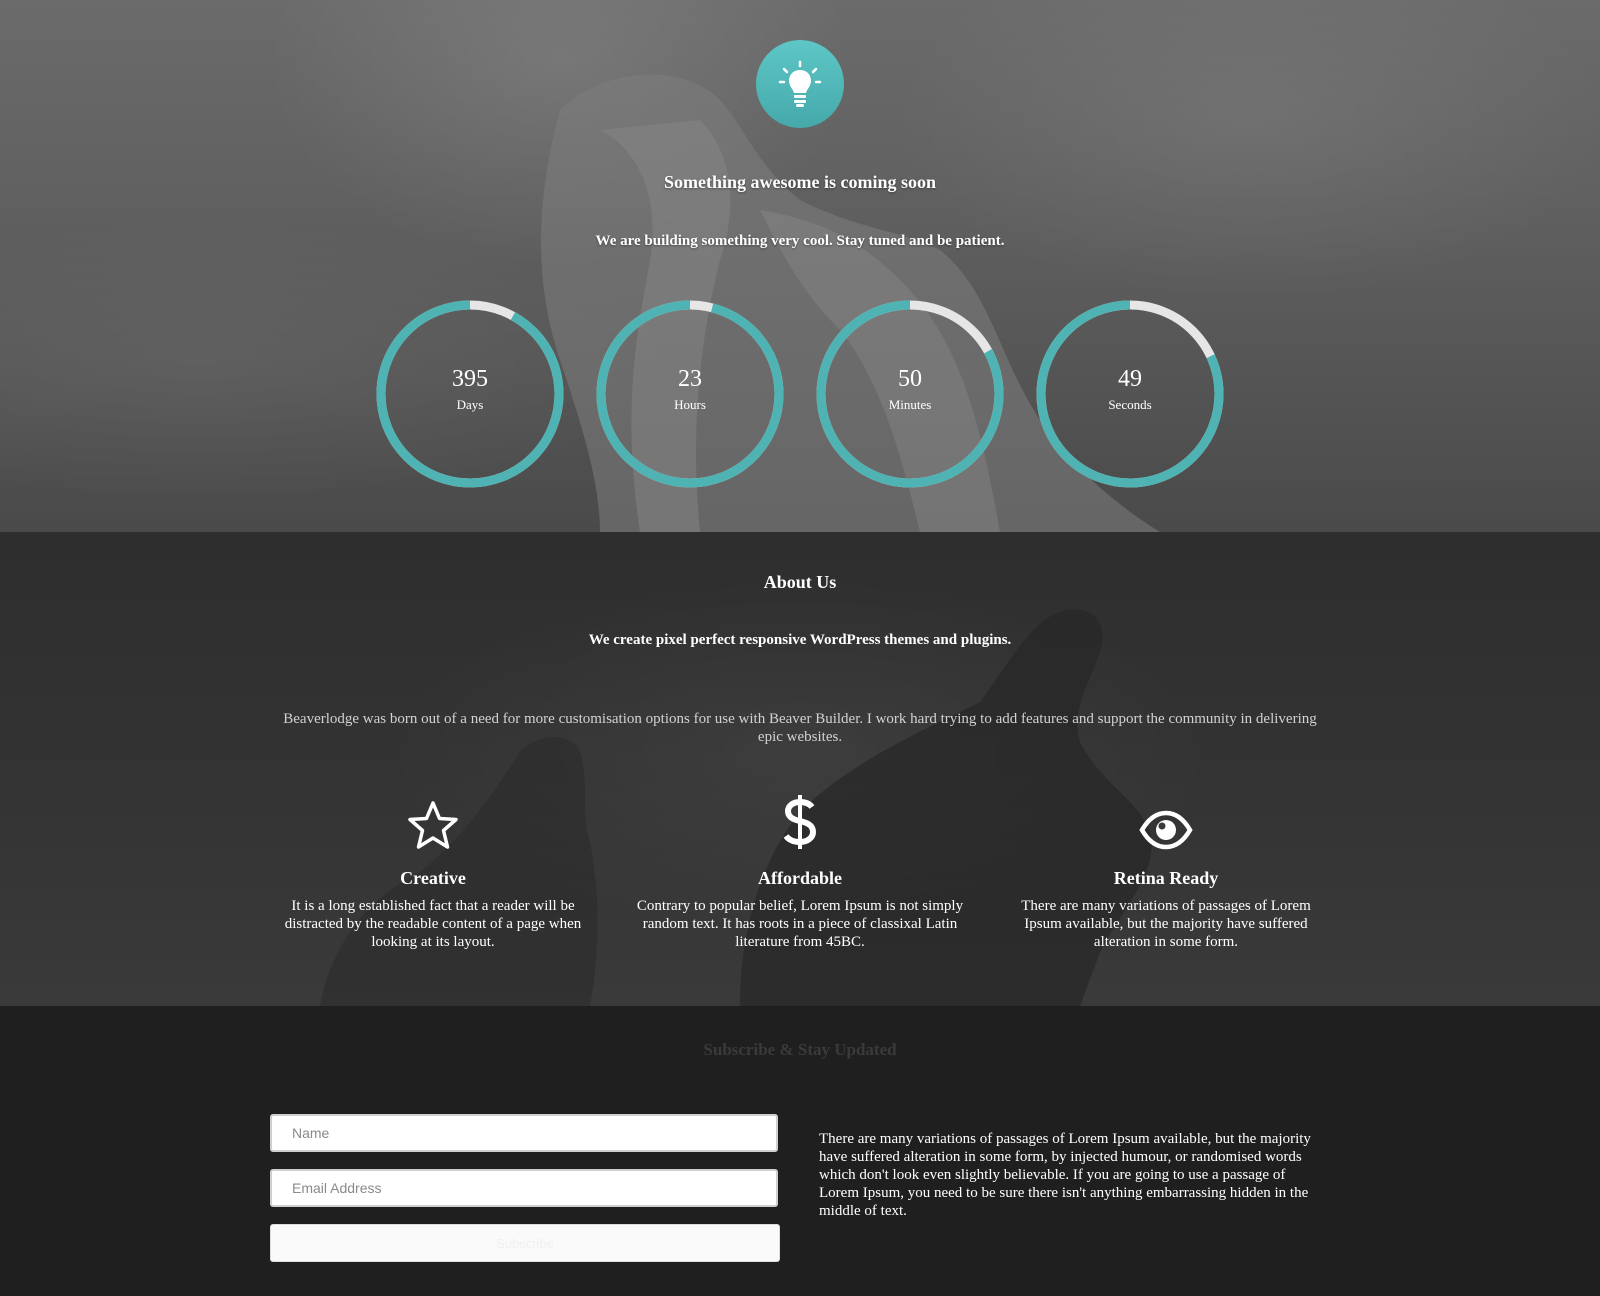  I want to click on countdown-seconds: 49 Seconds, so click(1130, 394).